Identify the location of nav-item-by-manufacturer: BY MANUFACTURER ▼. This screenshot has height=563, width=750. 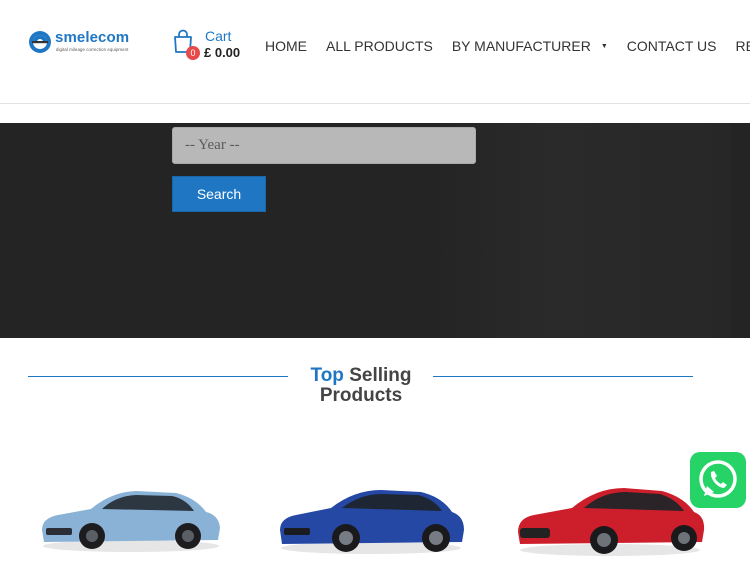
(530, 46).